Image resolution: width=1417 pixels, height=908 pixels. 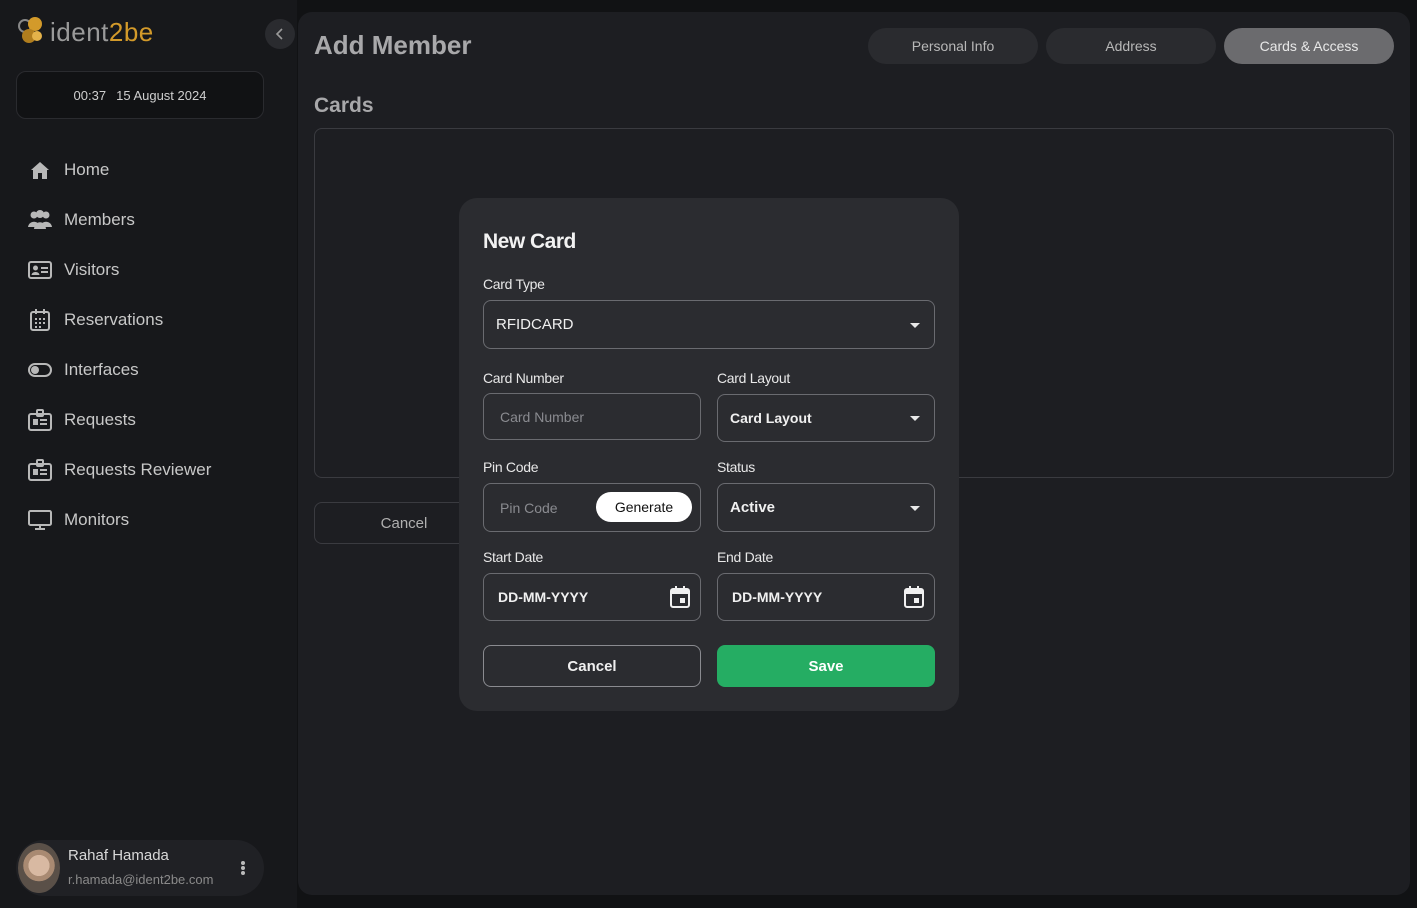 What do you see at coordinates (99, 219) in the screenshot?
I see `sidebar-item-label: Members` at bounding box center [99, 219].